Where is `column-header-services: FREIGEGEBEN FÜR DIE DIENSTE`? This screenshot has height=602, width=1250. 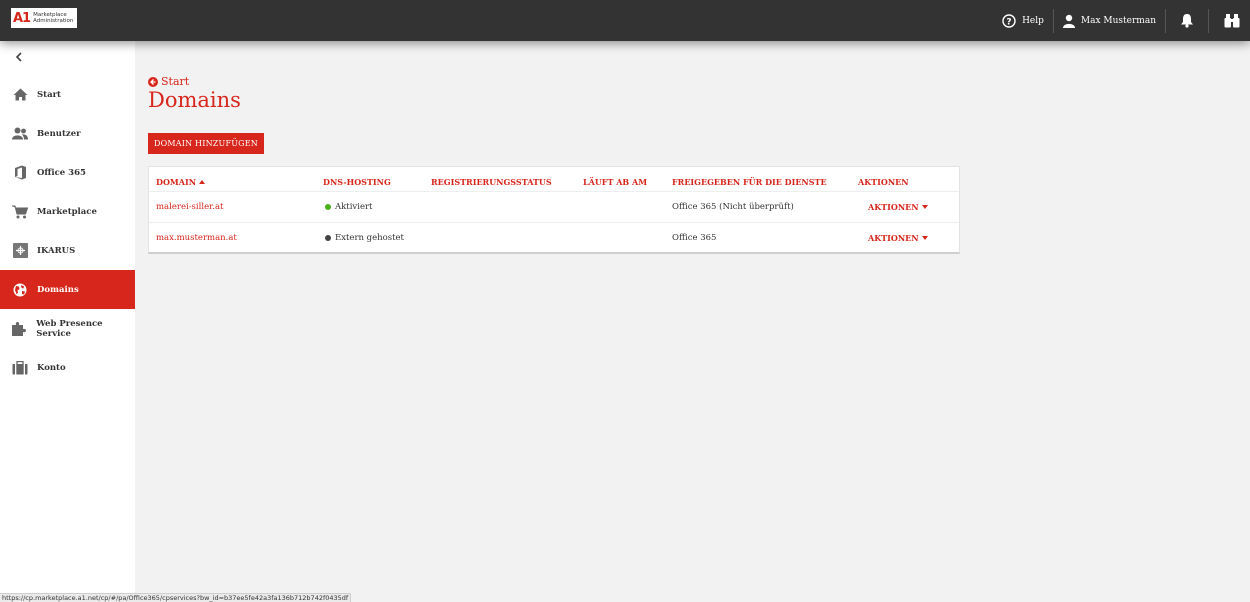 column-header-services: FREIGEGEBEN FÜR DIE DIENSTE is located at coordinates (749, 182).